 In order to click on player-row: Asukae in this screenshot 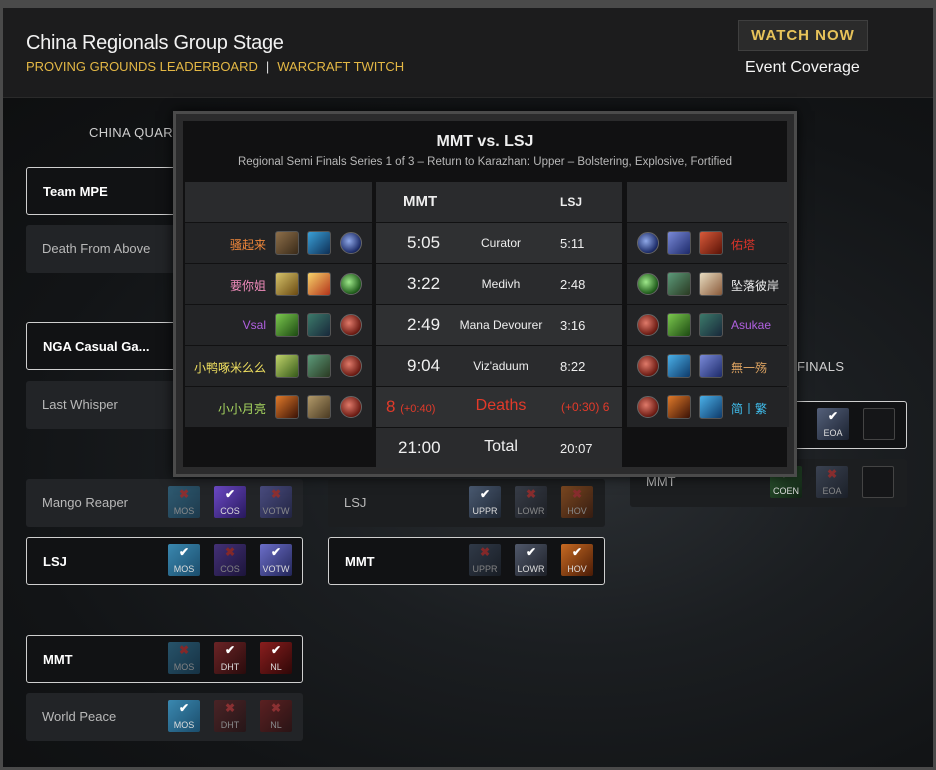, I will do `click(708, 325)`.